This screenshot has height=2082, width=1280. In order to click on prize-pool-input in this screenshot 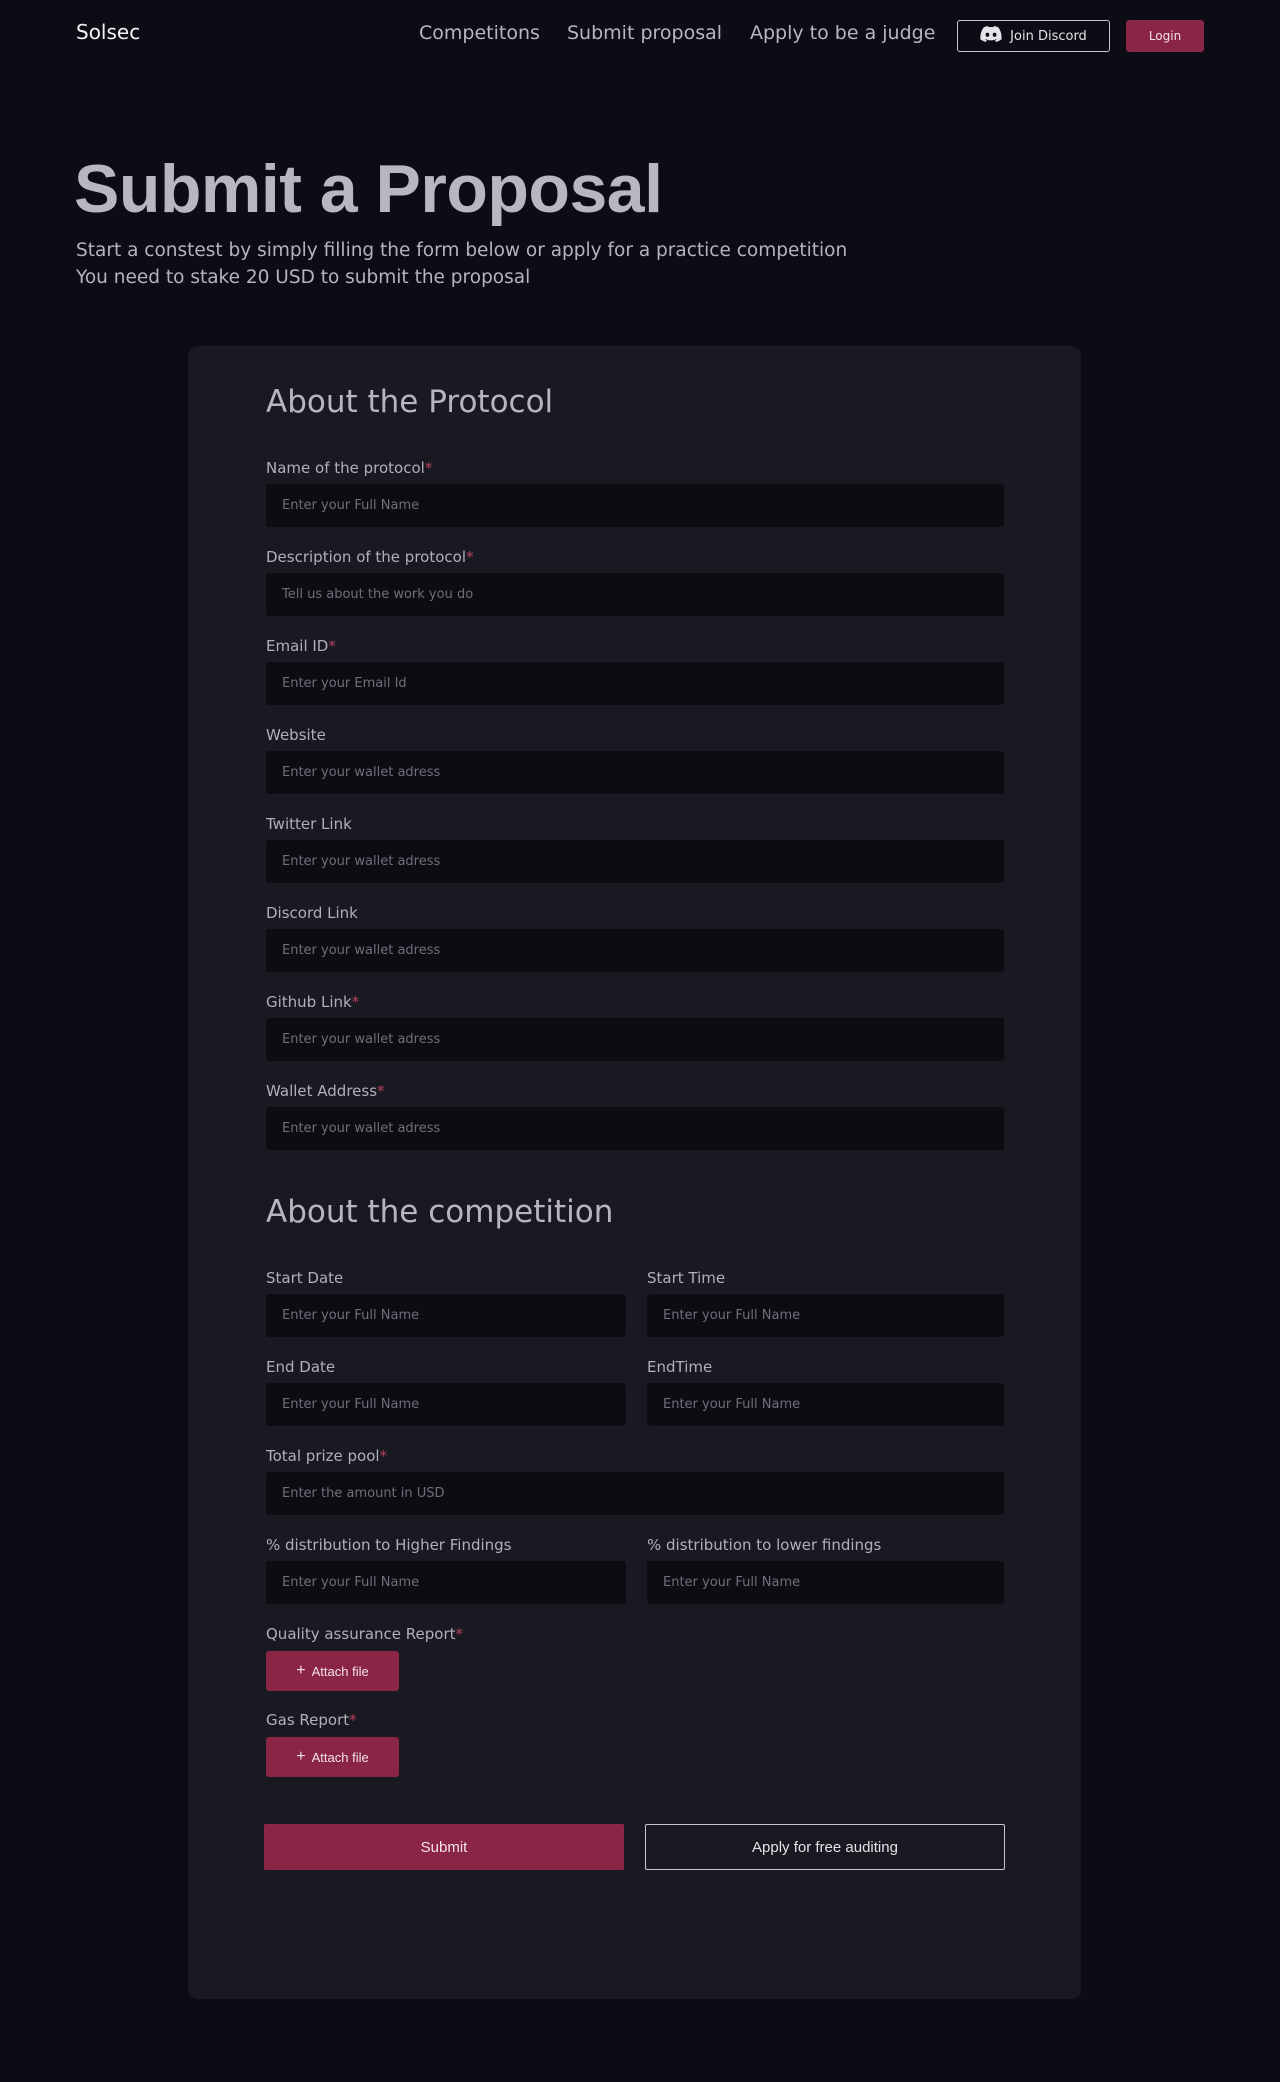, I will do `click(635, 1493)`.